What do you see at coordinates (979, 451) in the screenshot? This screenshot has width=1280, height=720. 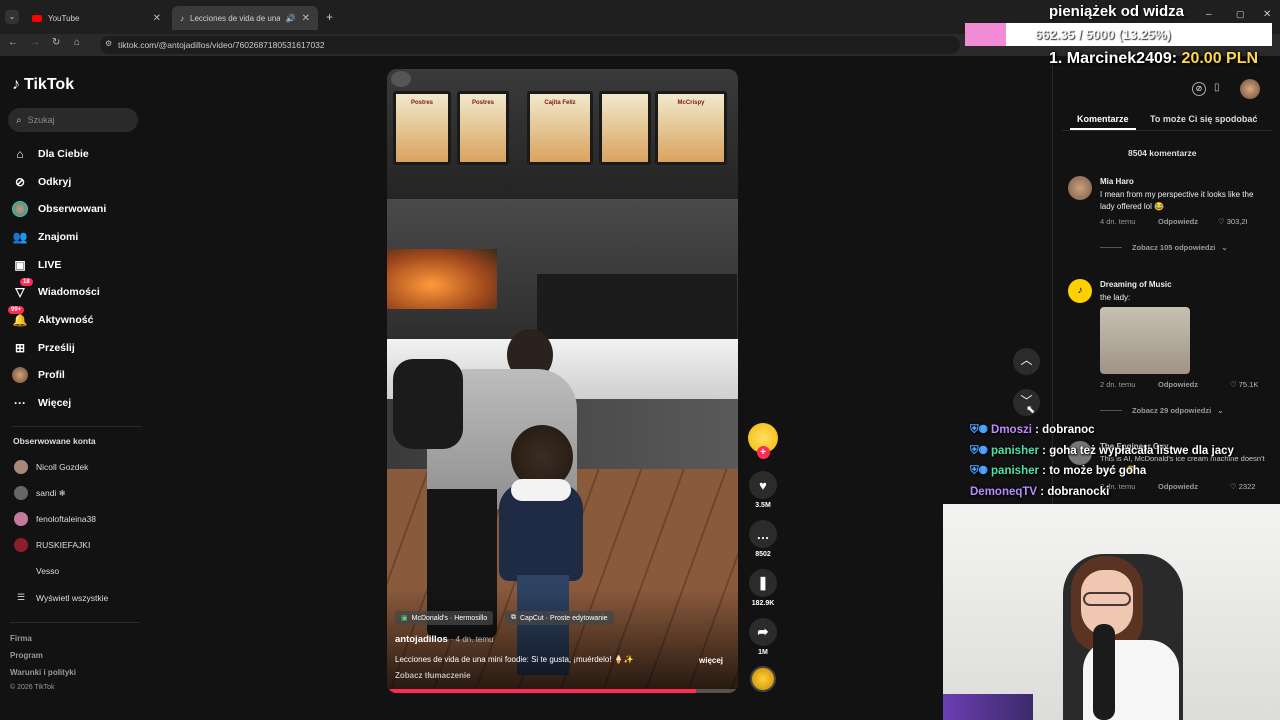 I see `chat-badges-icon: ⛨◉` at bounding box center [979, 451].